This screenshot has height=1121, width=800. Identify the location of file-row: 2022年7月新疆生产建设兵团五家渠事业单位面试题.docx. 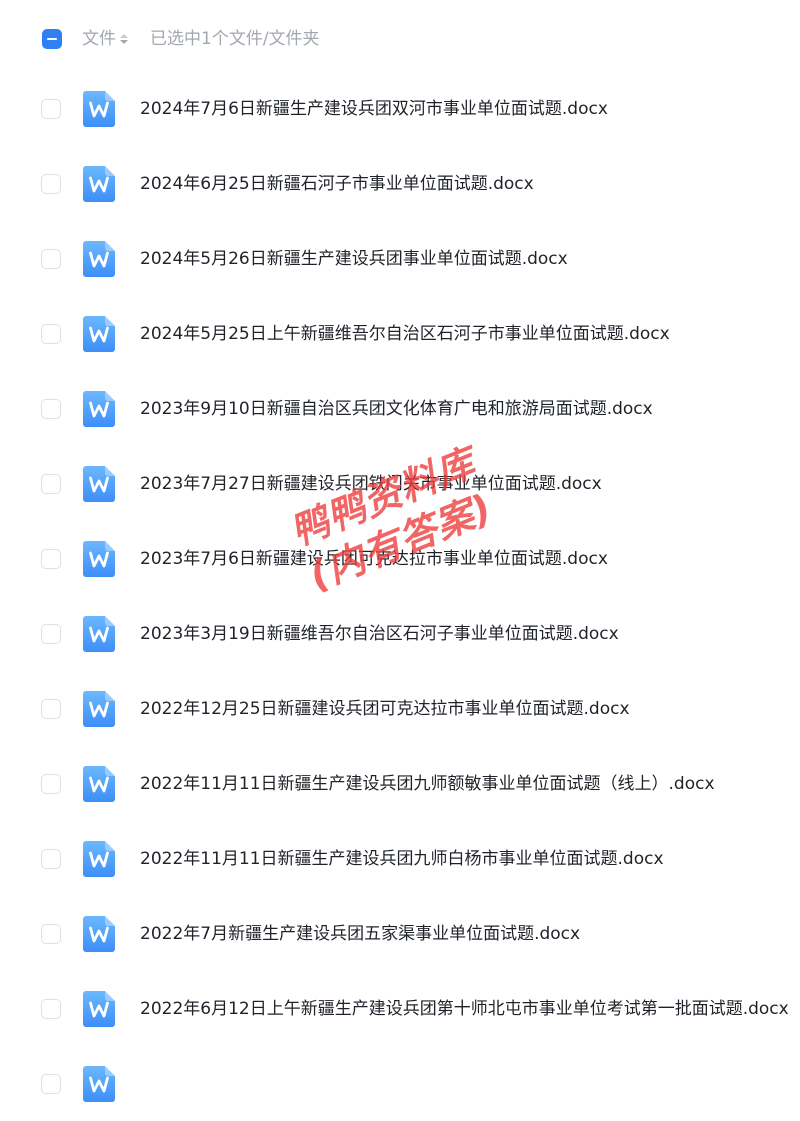
(400, 933).